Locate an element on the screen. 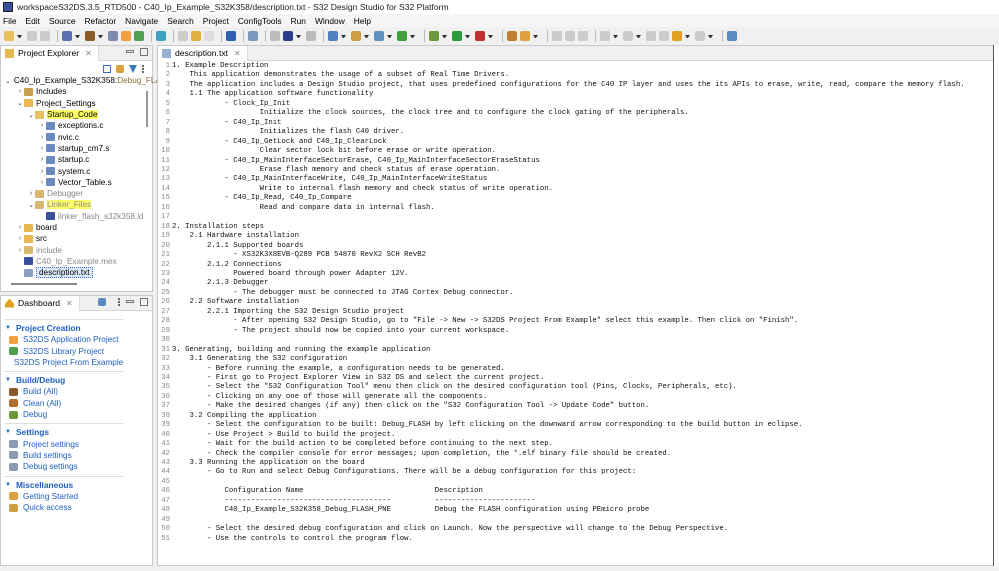  dashboard-link: Build (All) is located at coordinates (66, 391).